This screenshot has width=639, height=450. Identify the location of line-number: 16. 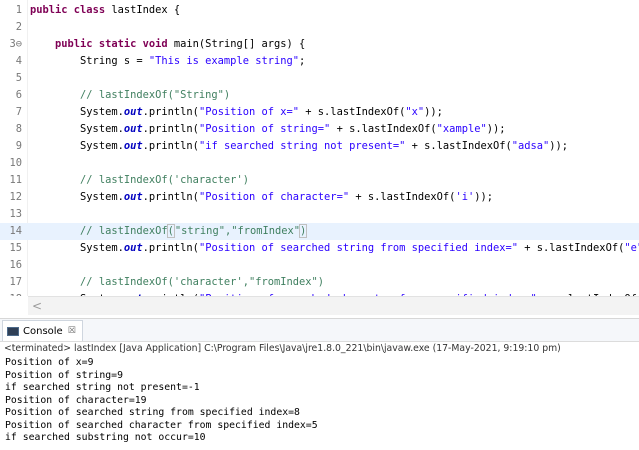
(15, 265).